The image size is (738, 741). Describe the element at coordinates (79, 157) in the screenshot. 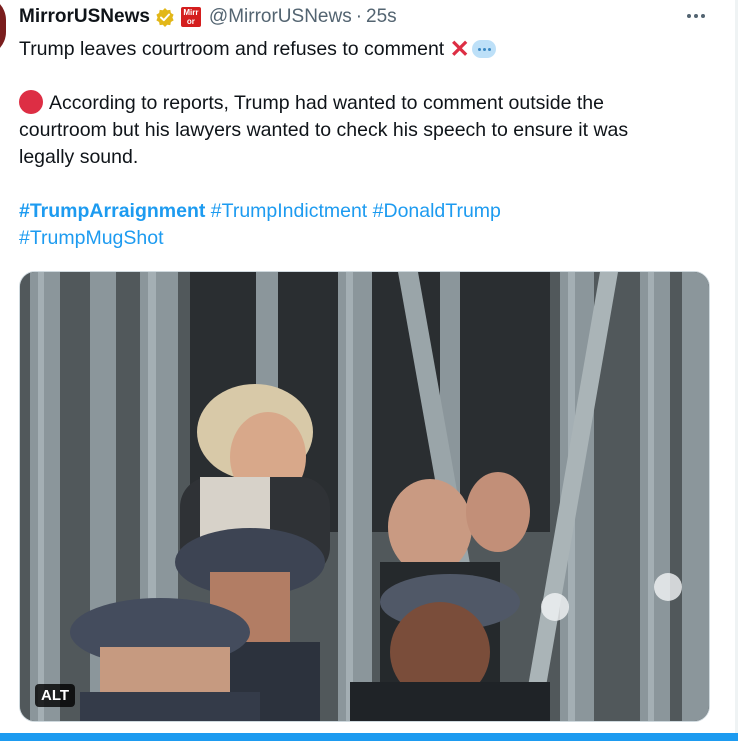

I see `para2-line3-text: legally sound.` at that location.